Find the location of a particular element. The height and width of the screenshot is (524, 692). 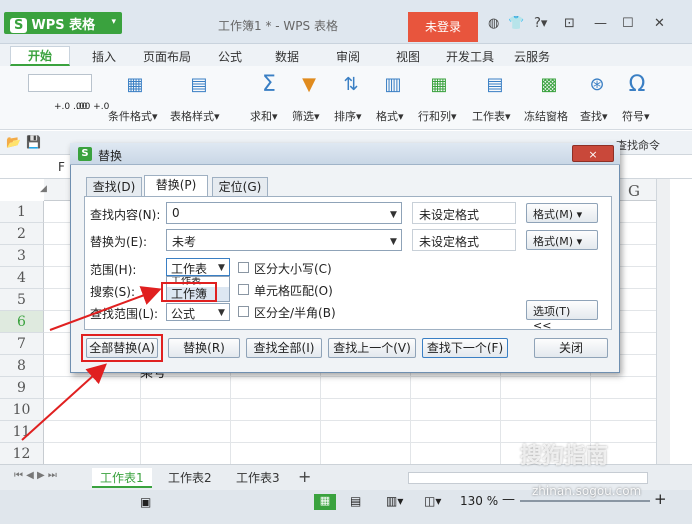

arrow-to-workbook is located at coordinates (105, 308).